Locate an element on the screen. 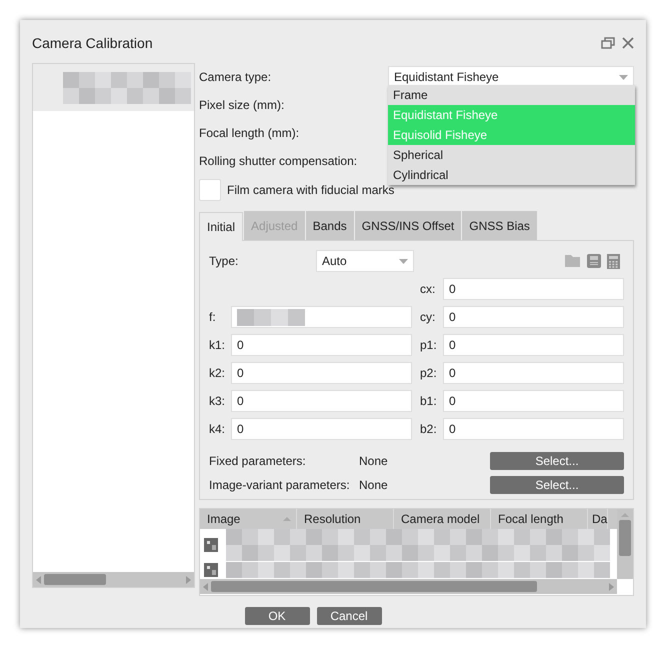  tab: GNSS Bias is located at coordinates (499, 225).